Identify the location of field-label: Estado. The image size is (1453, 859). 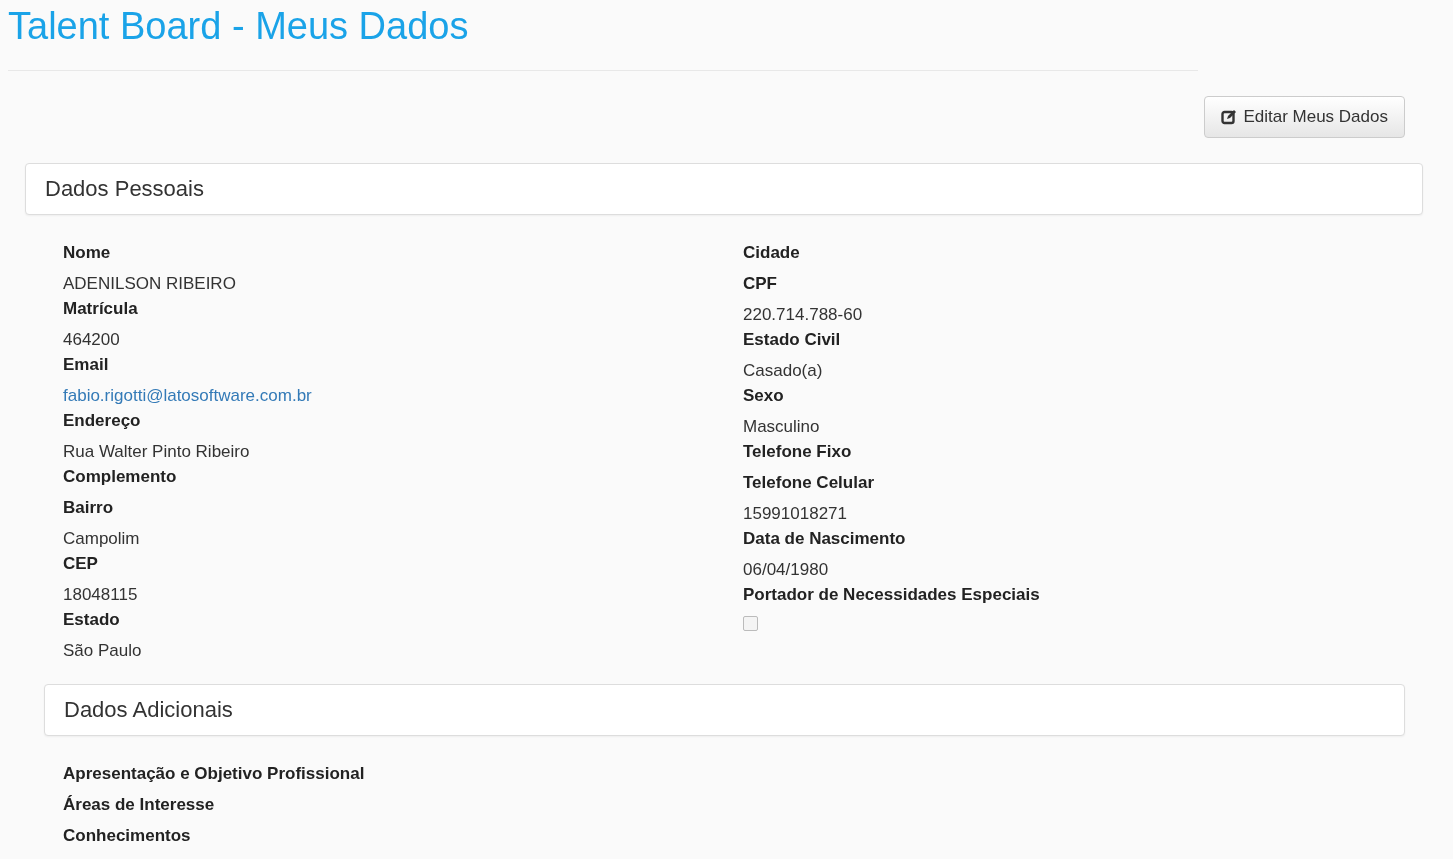
(92, 620).